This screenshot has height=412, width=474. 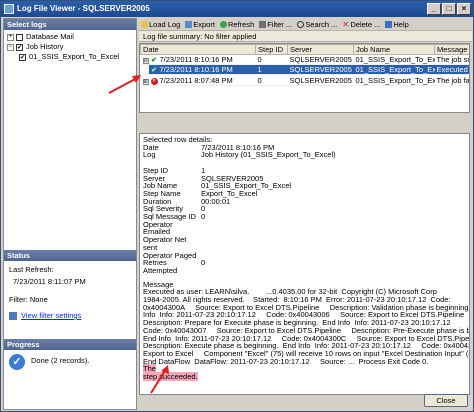 I want to click on detail-field: Step Name Export_To_Excel, so click(x=304, y=194).